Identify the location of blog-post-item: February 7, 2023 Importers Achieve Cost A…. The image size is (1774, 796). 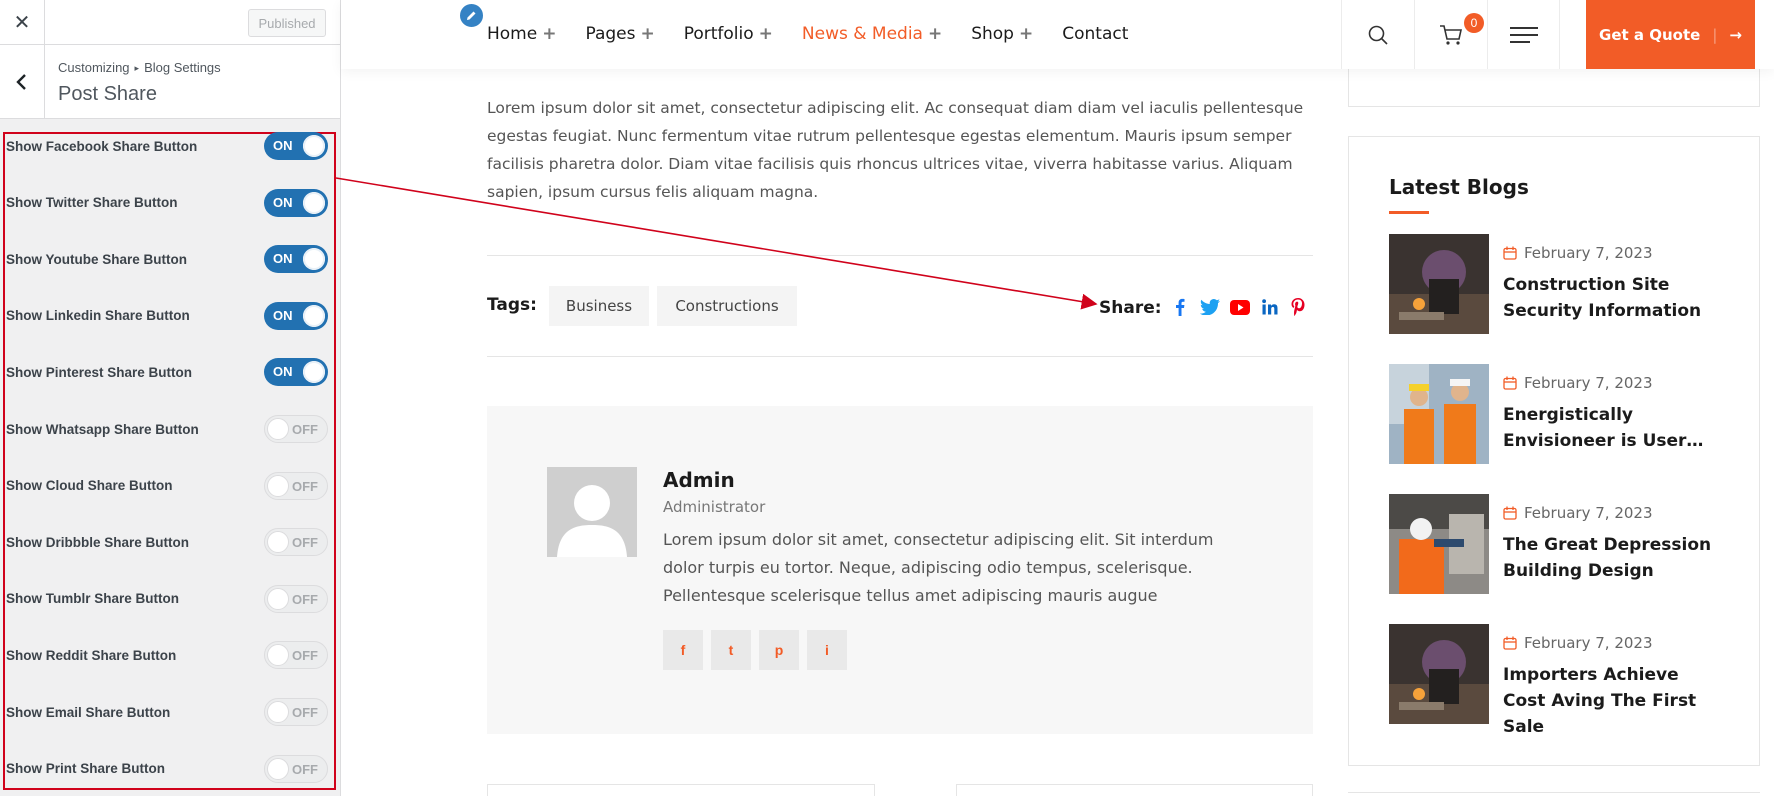
(1569, 680).